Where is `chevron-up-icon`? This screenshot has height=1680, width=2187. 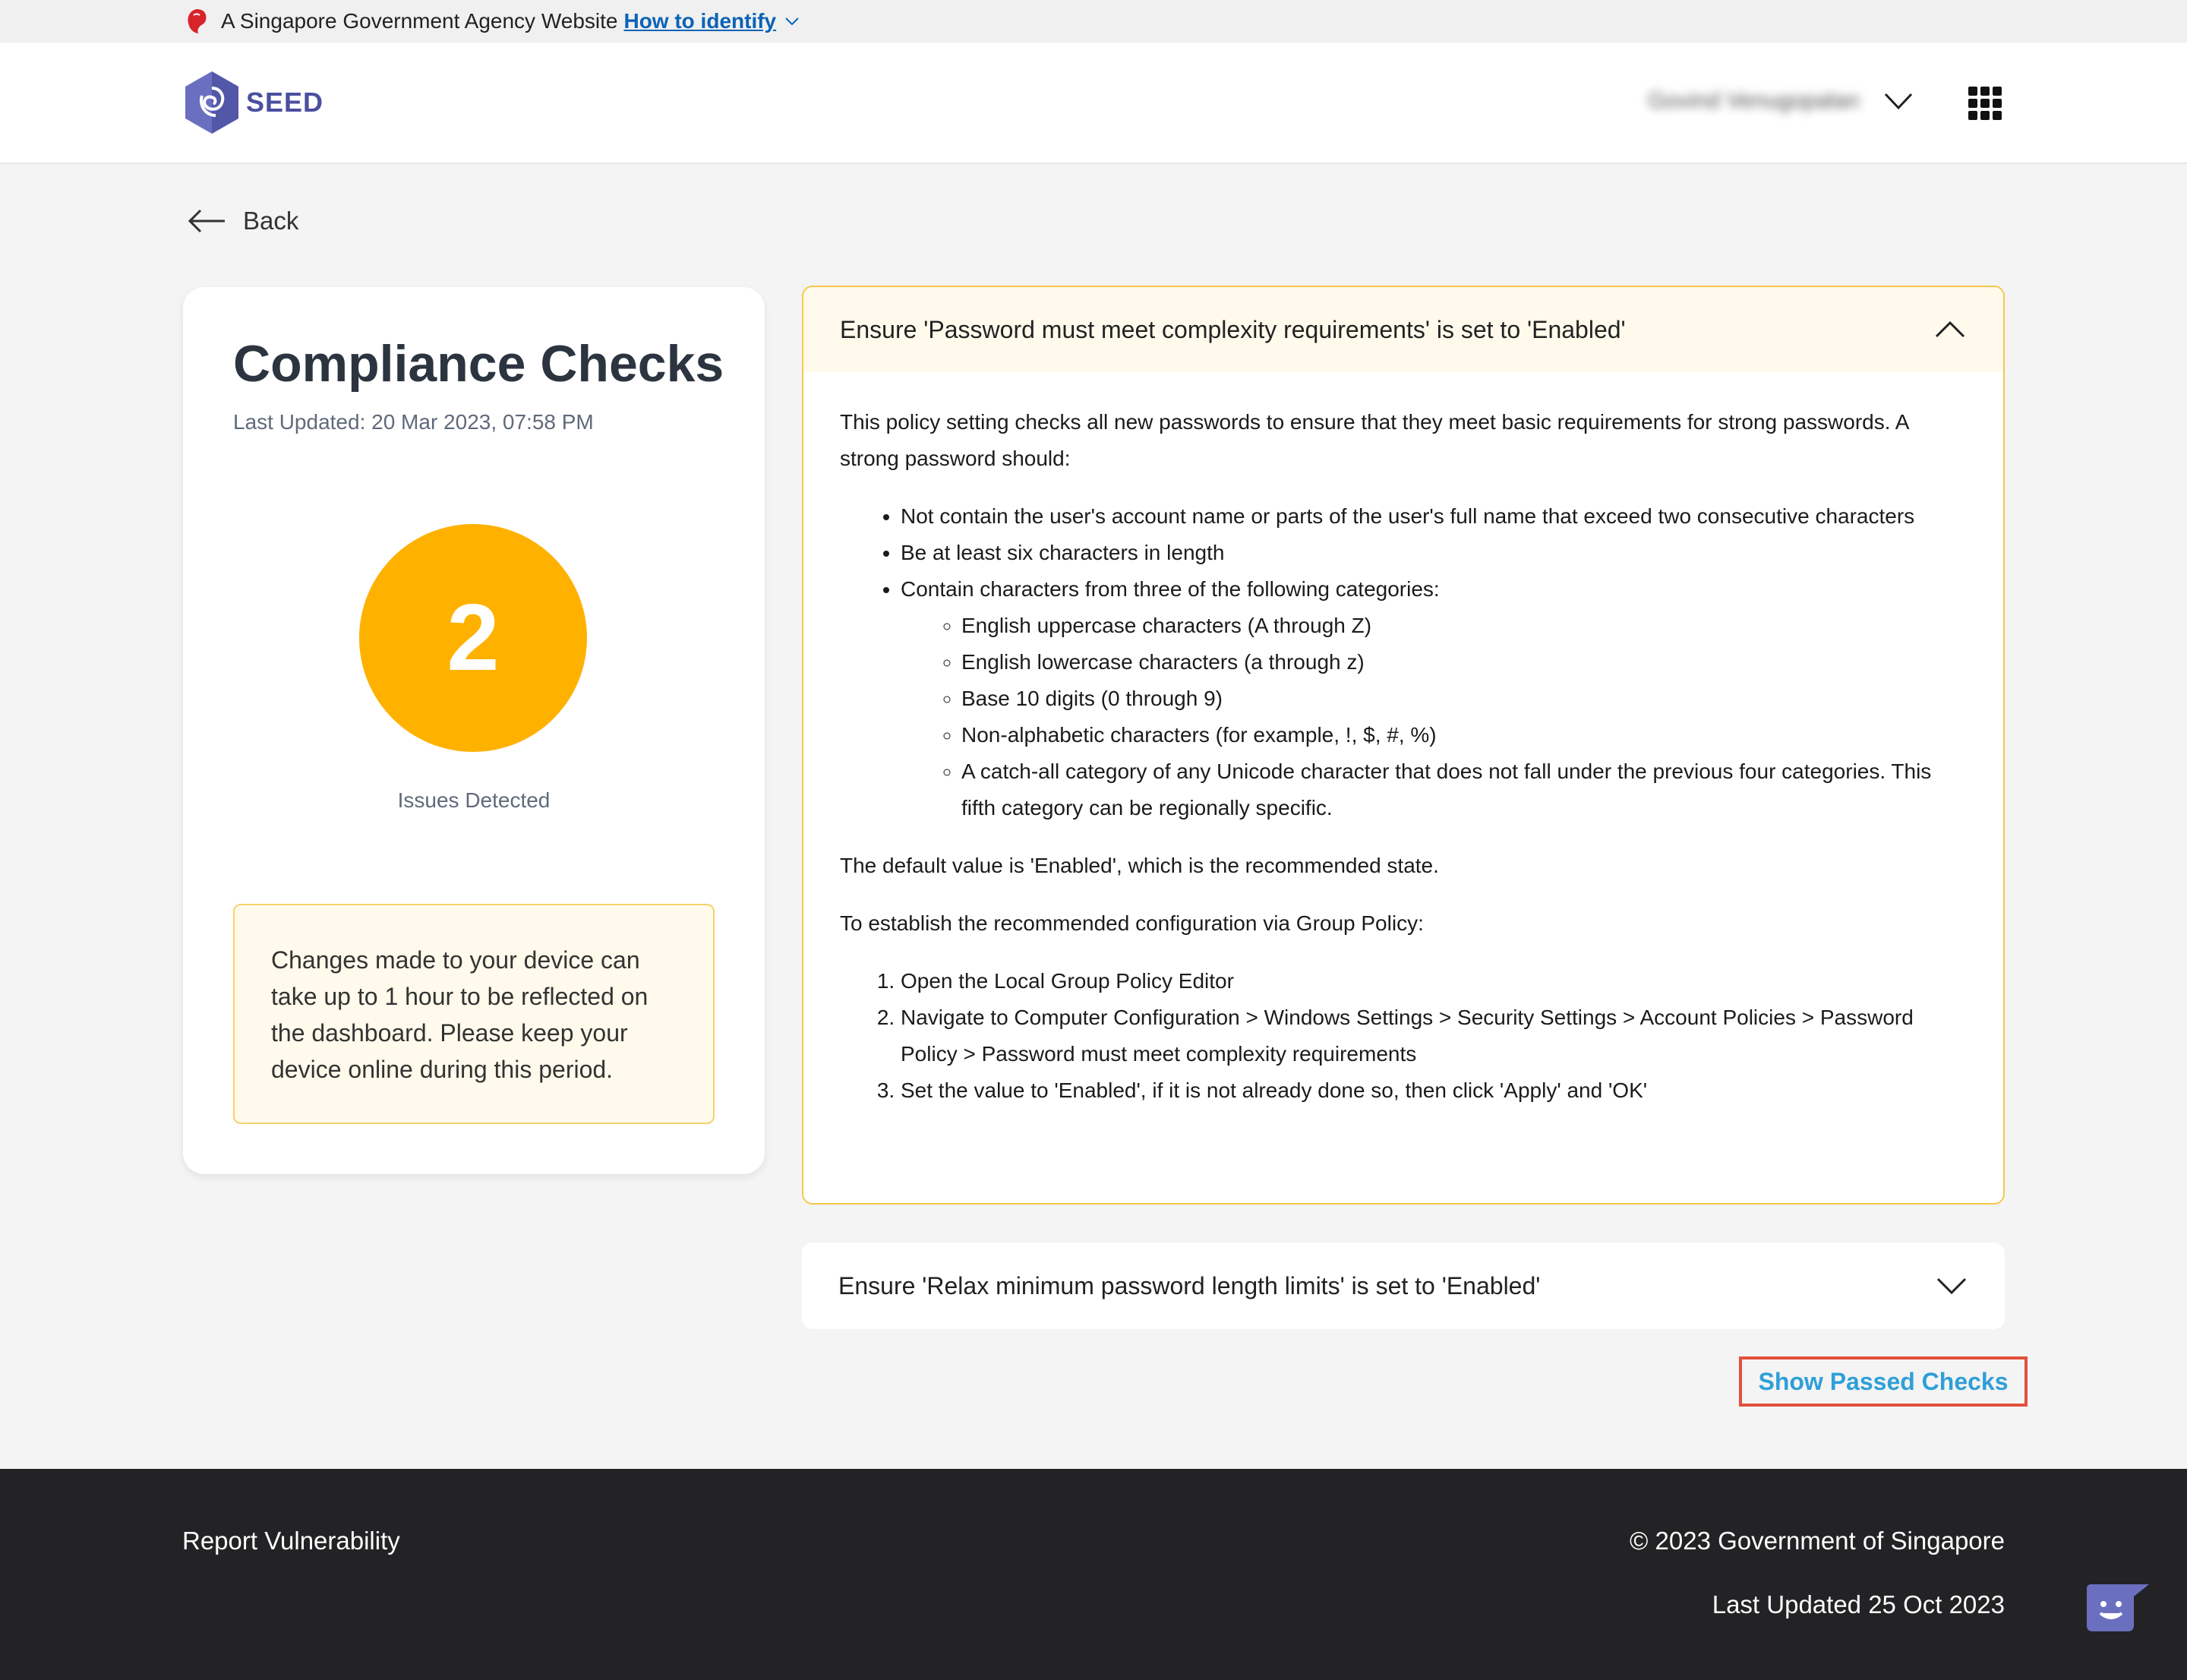 chevron-up-icon is located at coordinates (1950, 329).